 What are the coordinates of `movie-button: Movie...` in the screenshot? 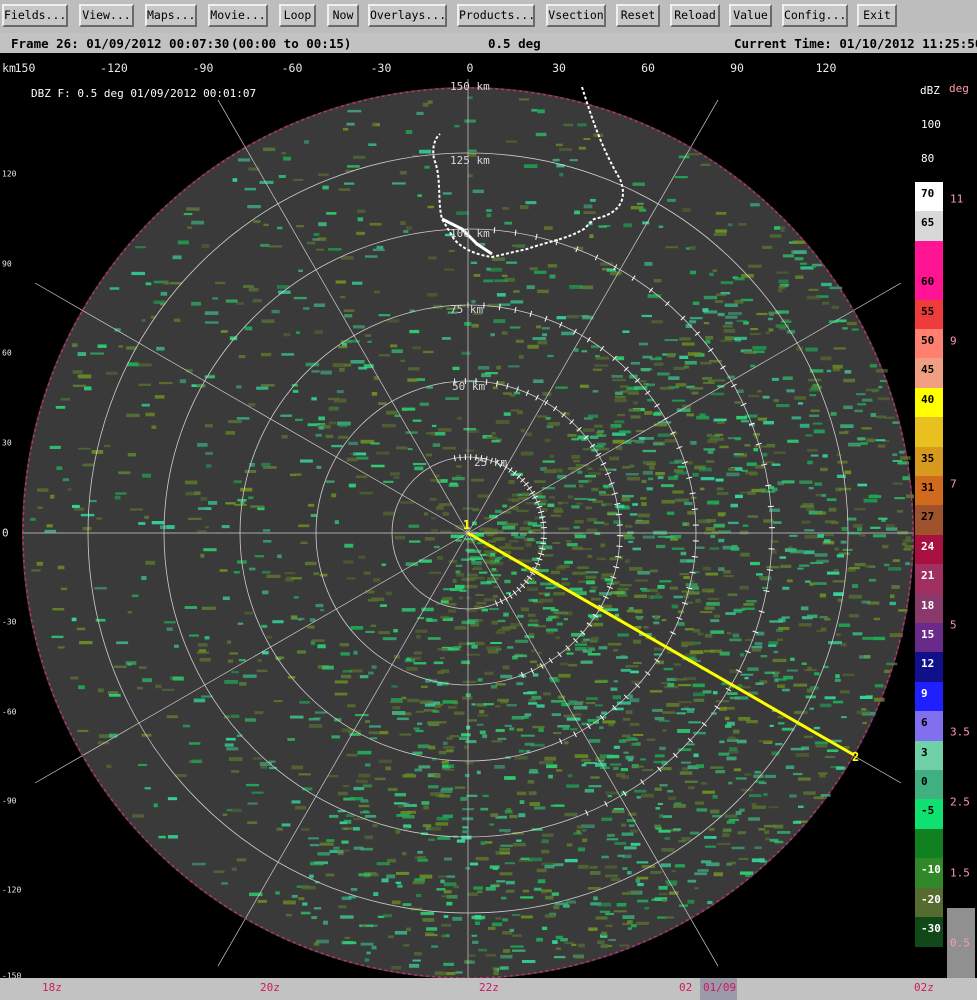 It's located at (238, 15).